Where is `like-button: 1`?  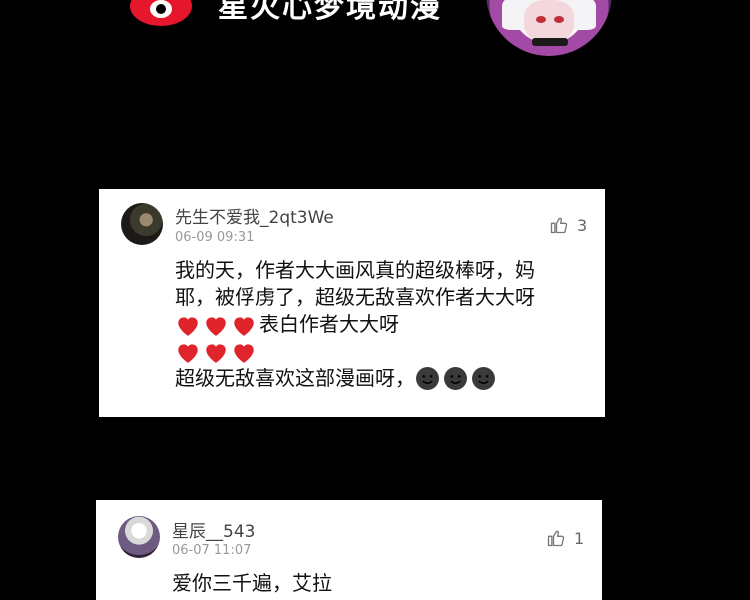 like-button: 1 is located at coordinates (565, 538).